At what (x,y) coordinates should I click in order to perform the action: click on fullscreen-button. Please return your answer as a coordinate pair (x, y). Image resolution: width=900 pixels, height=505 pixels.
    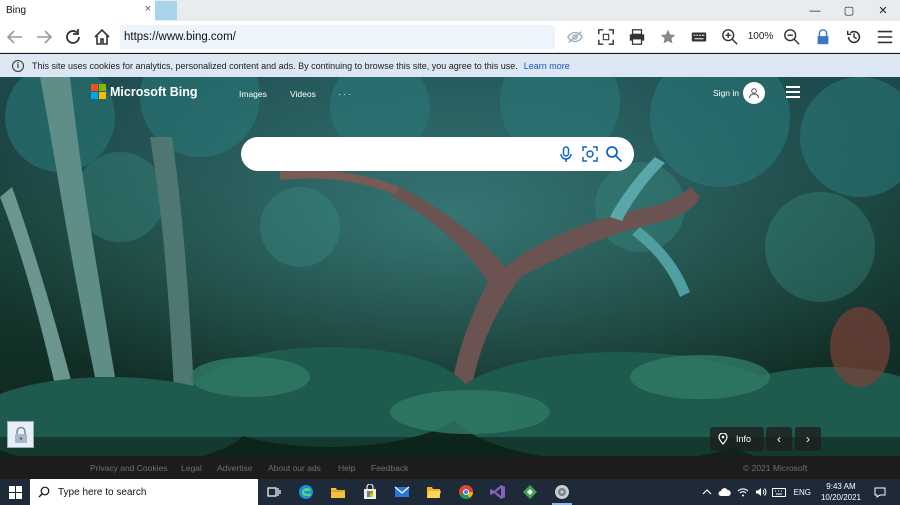
    Looking at the image, I should click on (605, 37).